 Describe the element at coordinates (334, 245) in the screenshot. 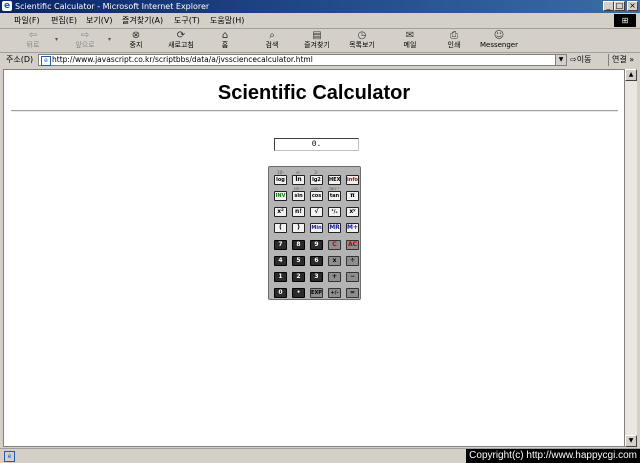

I see `calc-key: C` at that location.